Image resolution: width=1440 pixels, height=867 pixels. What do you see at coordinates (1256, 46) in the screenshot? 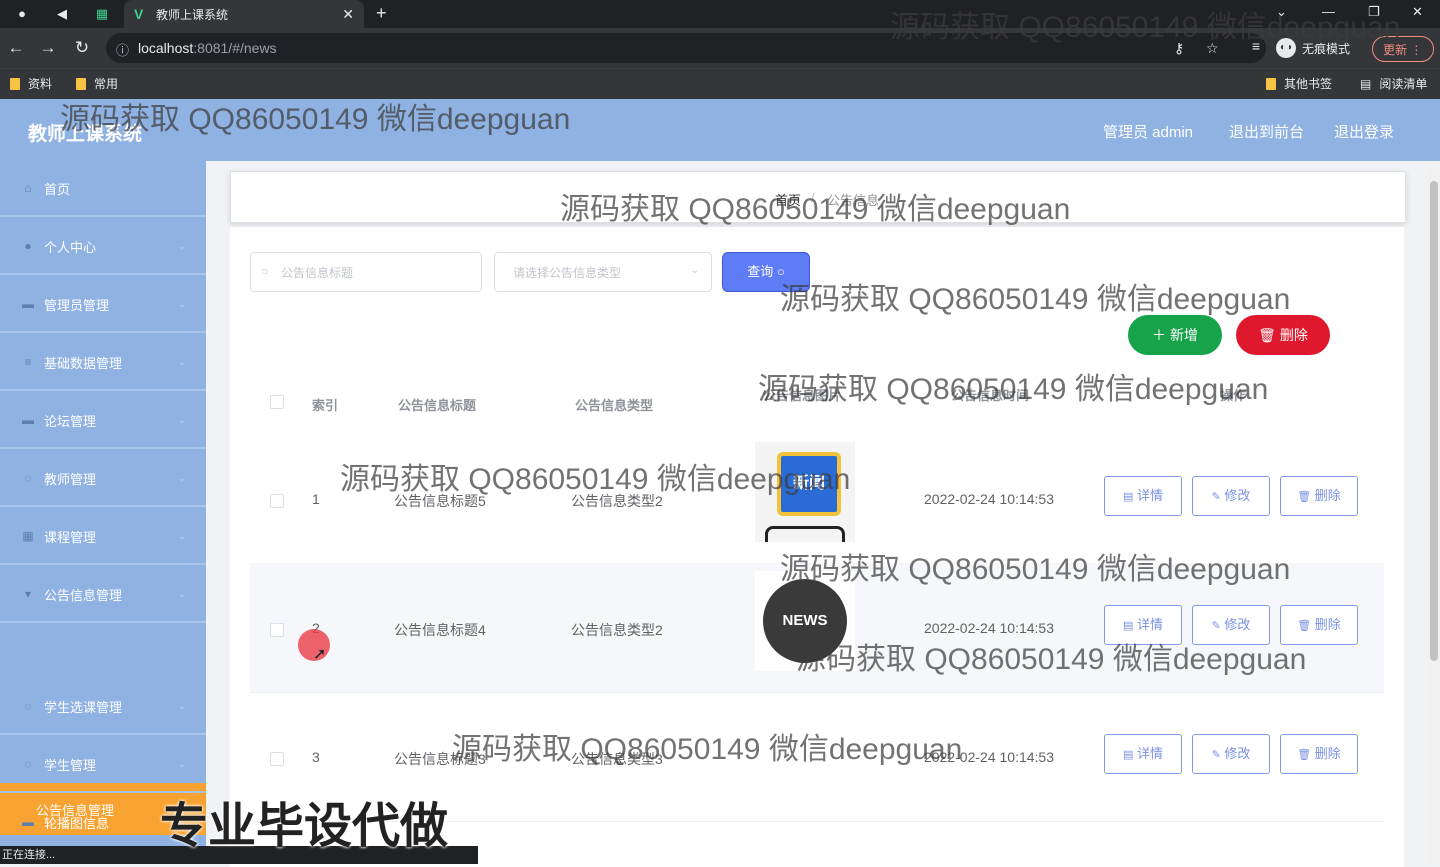
I see `reading-mode-icon: ≡` at bounding box center [1256, 46].